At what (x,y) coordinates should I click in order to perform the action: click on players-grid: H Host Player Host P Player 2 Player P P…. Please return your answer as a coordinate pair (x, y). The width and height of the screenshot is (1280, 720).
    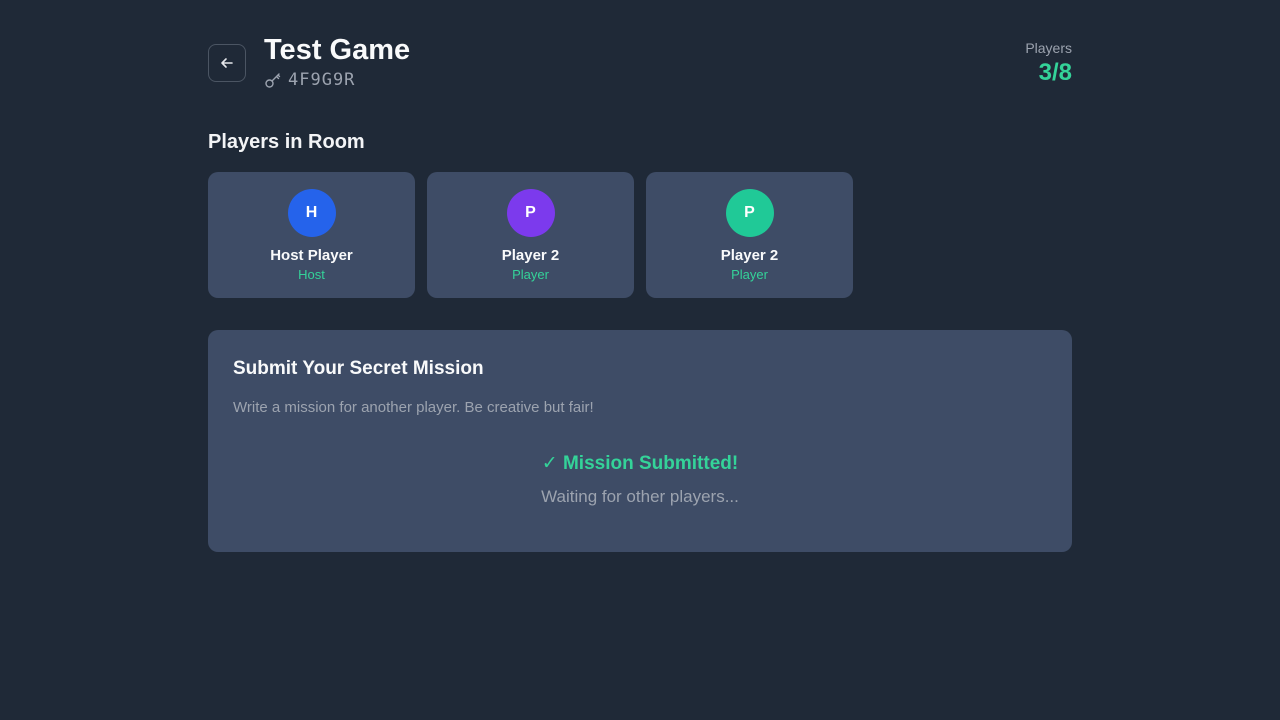
    Looking at the image, I should click on (640, 235).